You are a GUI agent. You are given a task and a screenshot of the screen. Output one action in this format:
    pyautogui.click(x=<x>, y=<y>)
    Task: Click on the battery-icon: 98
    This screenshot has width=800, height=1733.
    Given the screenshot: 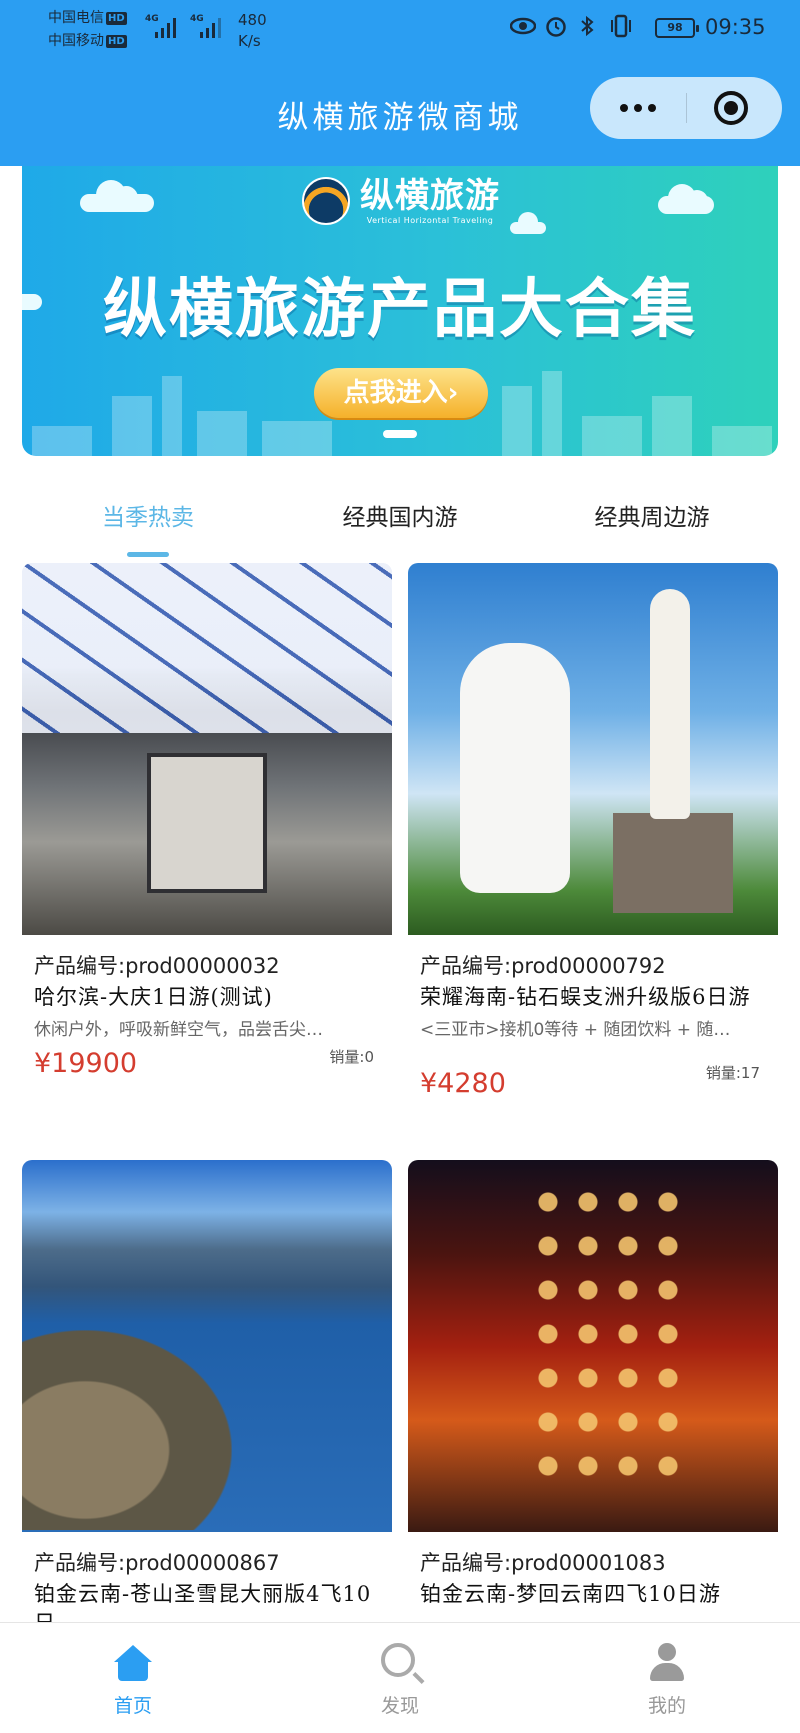 What is the action you would take?
    pyautogui.click(x=677, y=28)
    